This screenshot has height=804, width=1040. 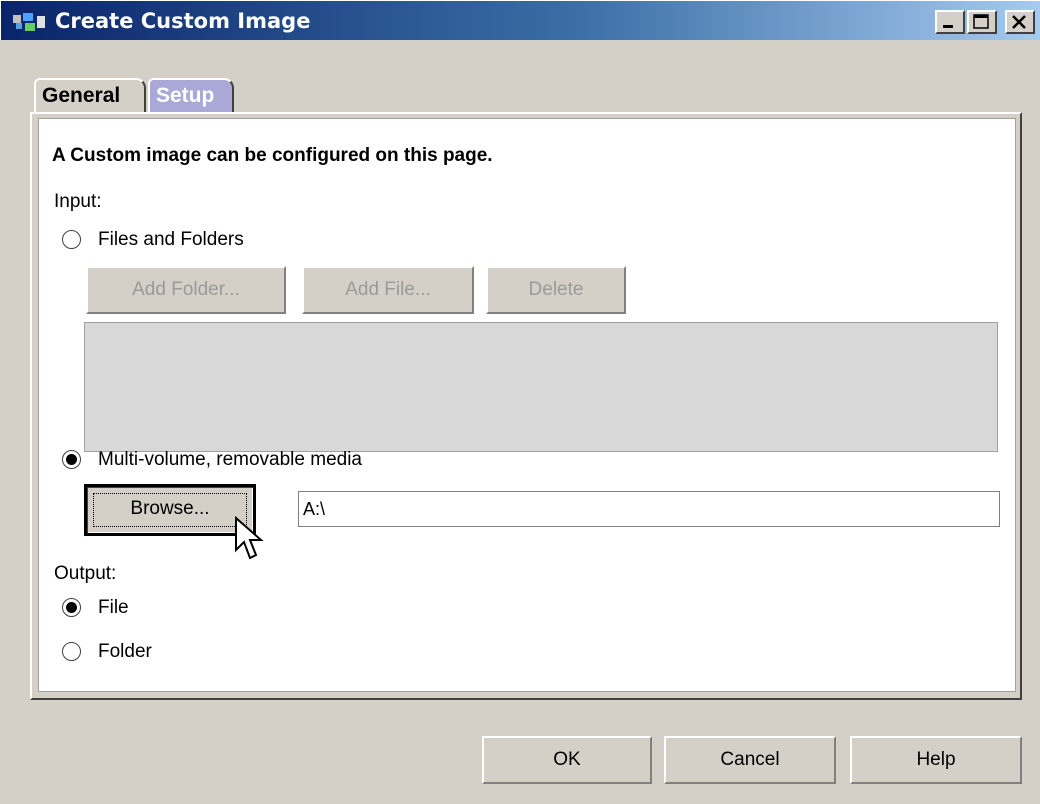 What do you see at coordinates (78, 201) in the screenshot?
I see `input-label: Input:` at bounding box center [78, 201].